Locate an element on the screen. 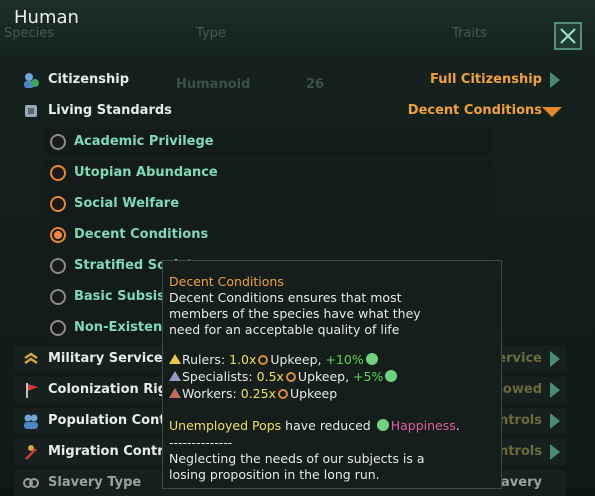  colonization-icon is located at coordinates (32, 390).